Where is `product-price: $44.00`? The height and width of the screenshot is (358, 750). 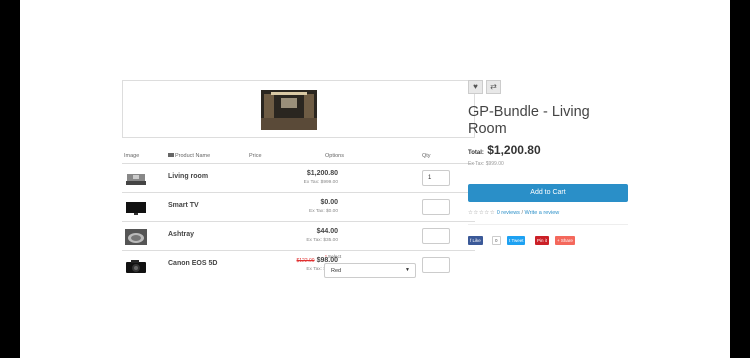 product-price: $44.00 is located at coordinates (327, 231).